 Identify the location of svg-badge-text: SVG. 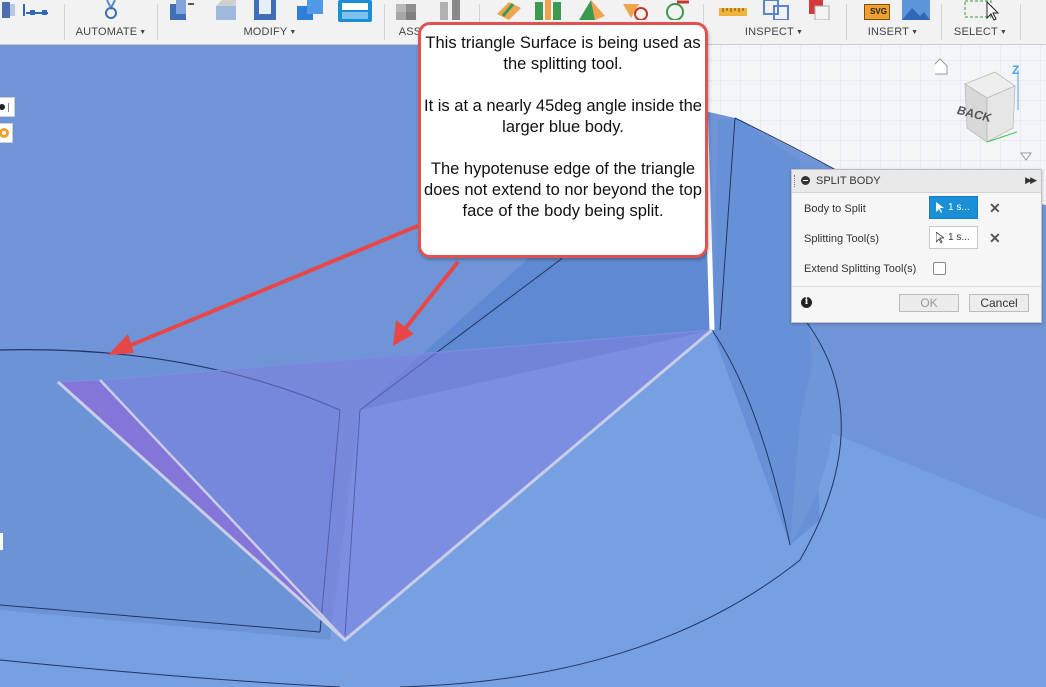
(878, 11).